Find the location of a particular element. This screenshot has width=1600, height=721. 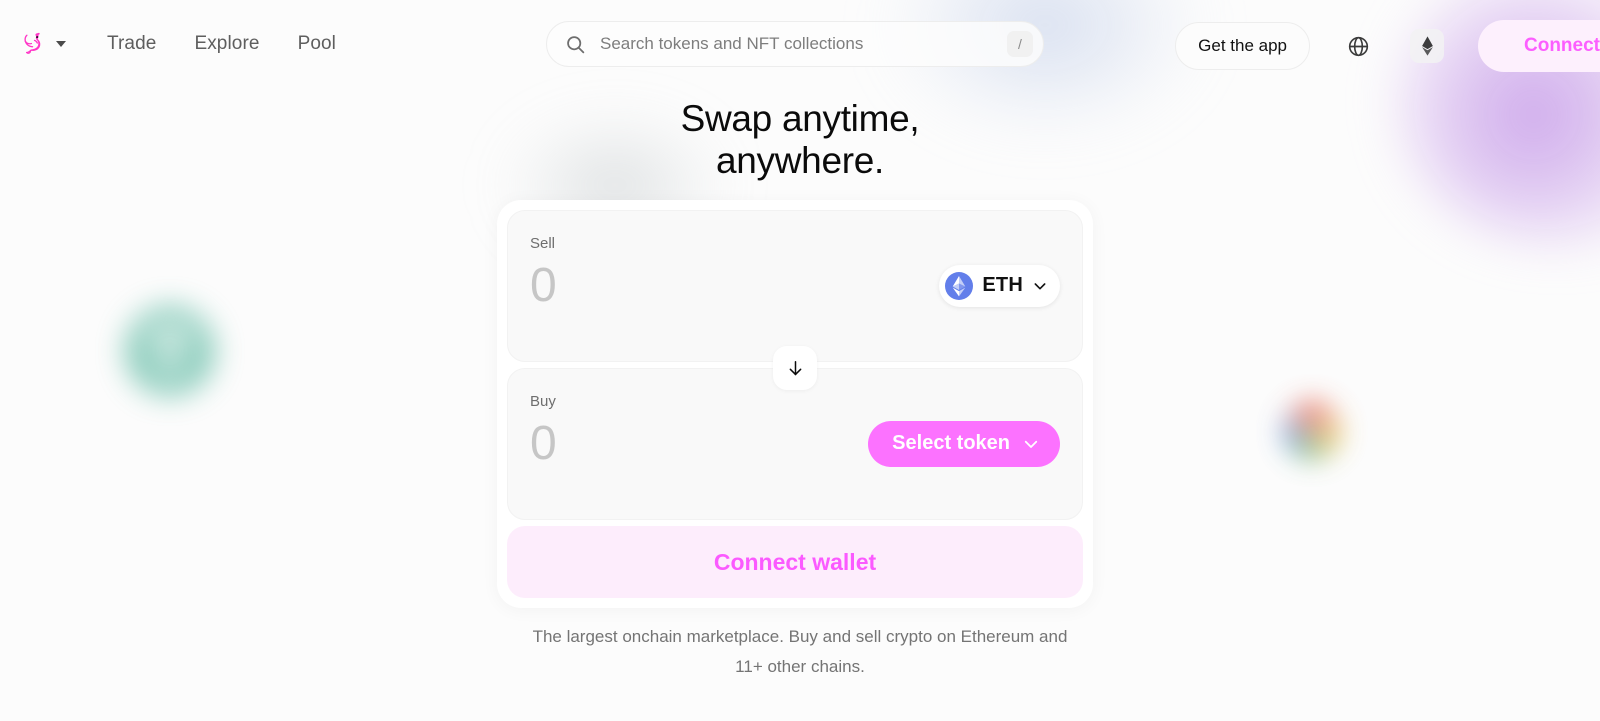

buy-label: Buy is located at coordinates (543, 401).